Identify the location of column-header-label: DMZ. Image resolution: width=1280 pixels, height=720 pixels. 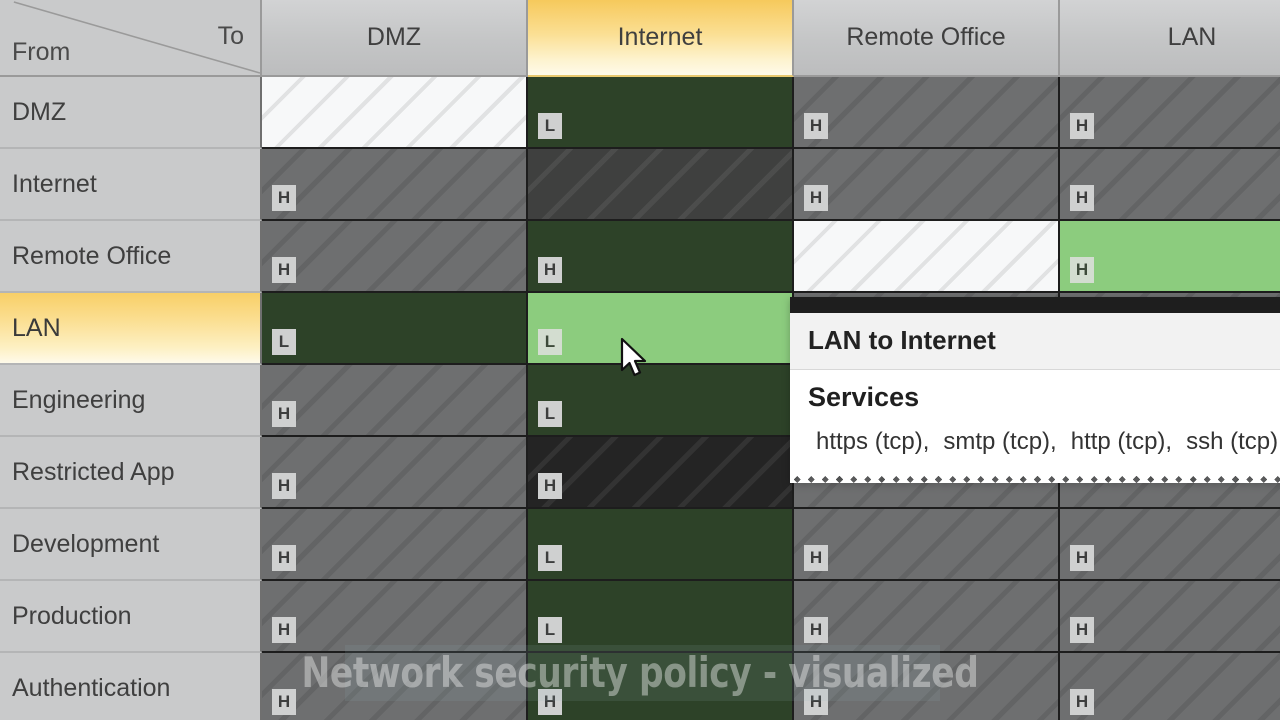
(394, 37).